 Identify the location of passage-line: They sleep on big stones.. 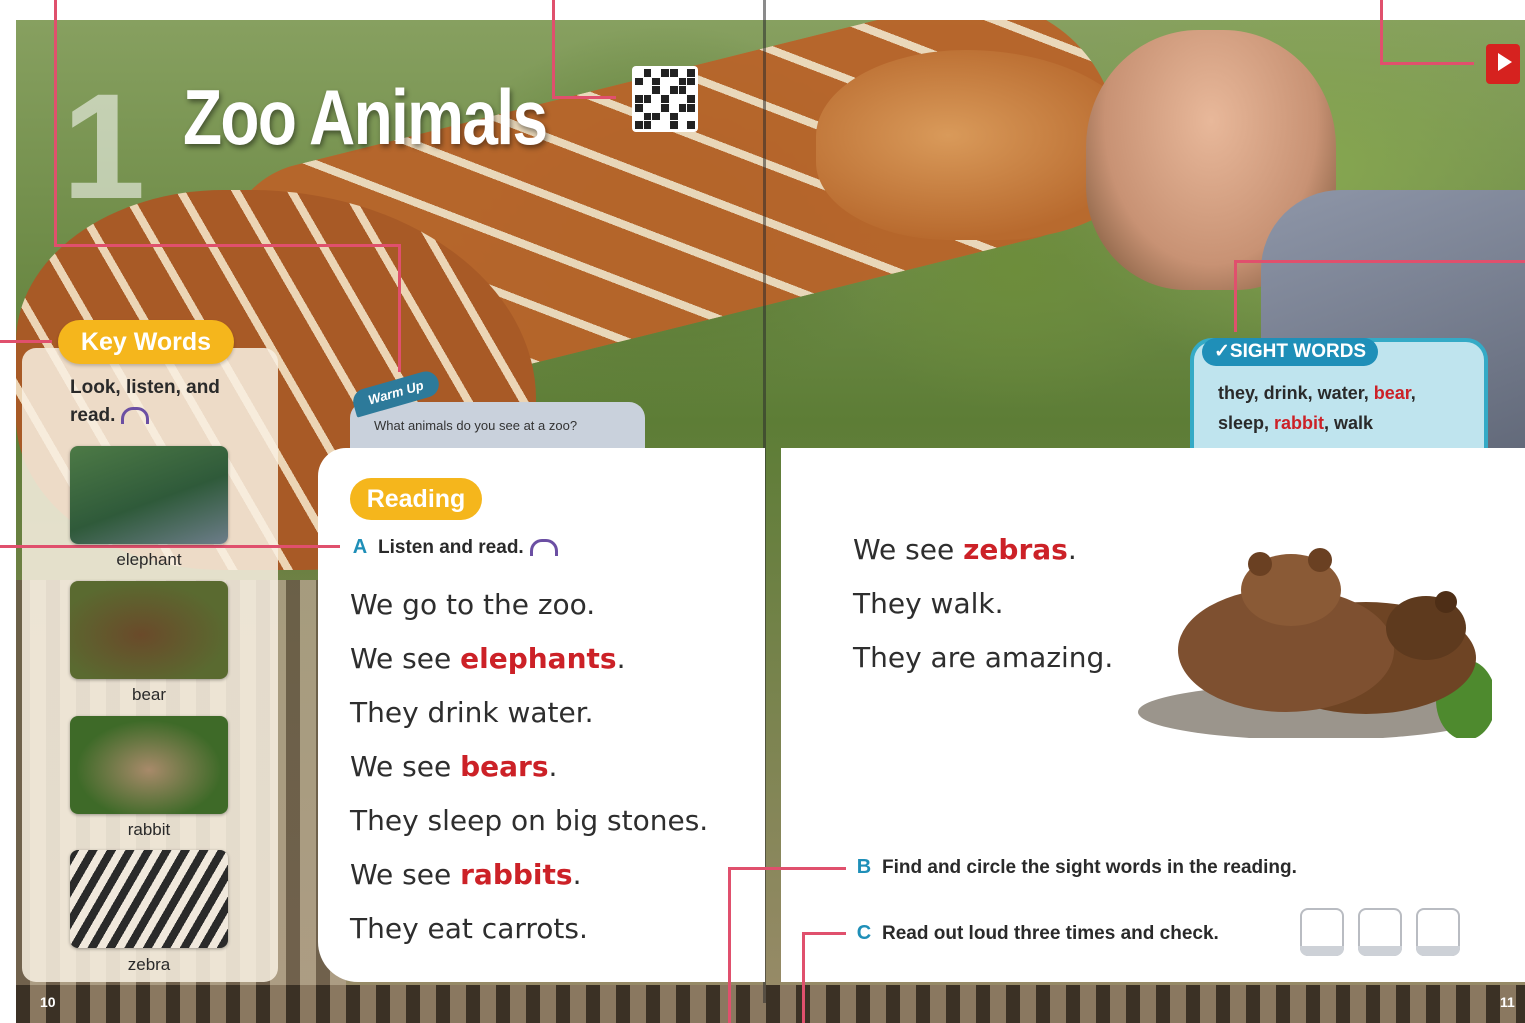
(529, 820).